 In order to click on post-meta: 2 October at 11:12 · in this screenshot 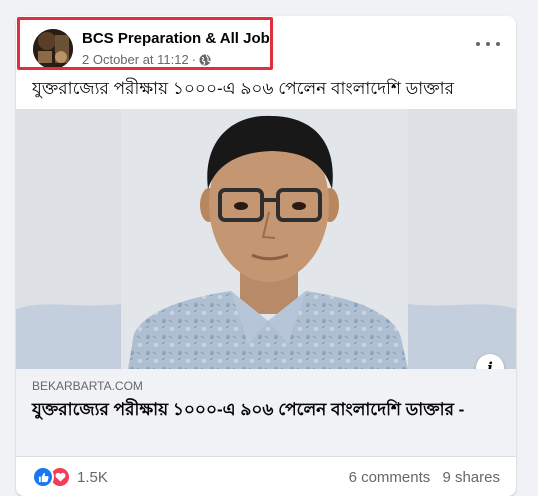, I will do `click(146, 59)`.